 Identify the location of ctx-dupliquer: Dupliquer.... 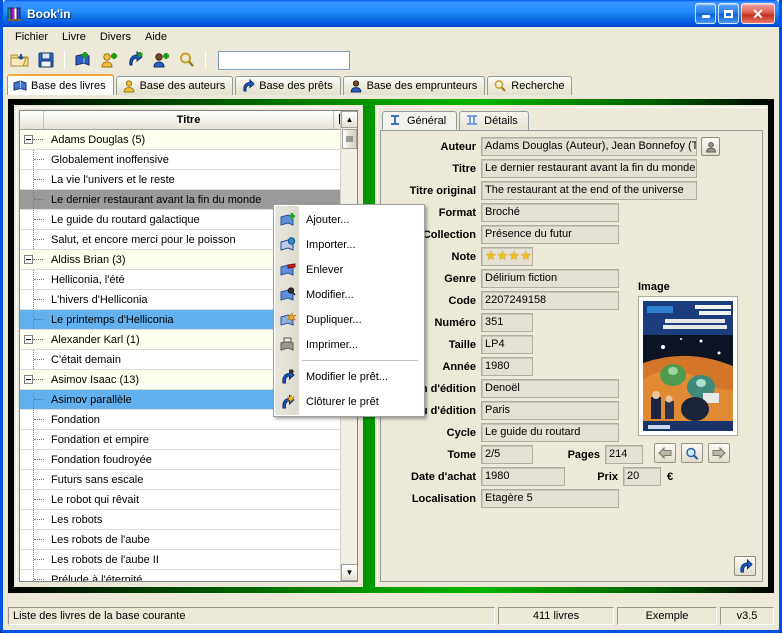
(349, 319).